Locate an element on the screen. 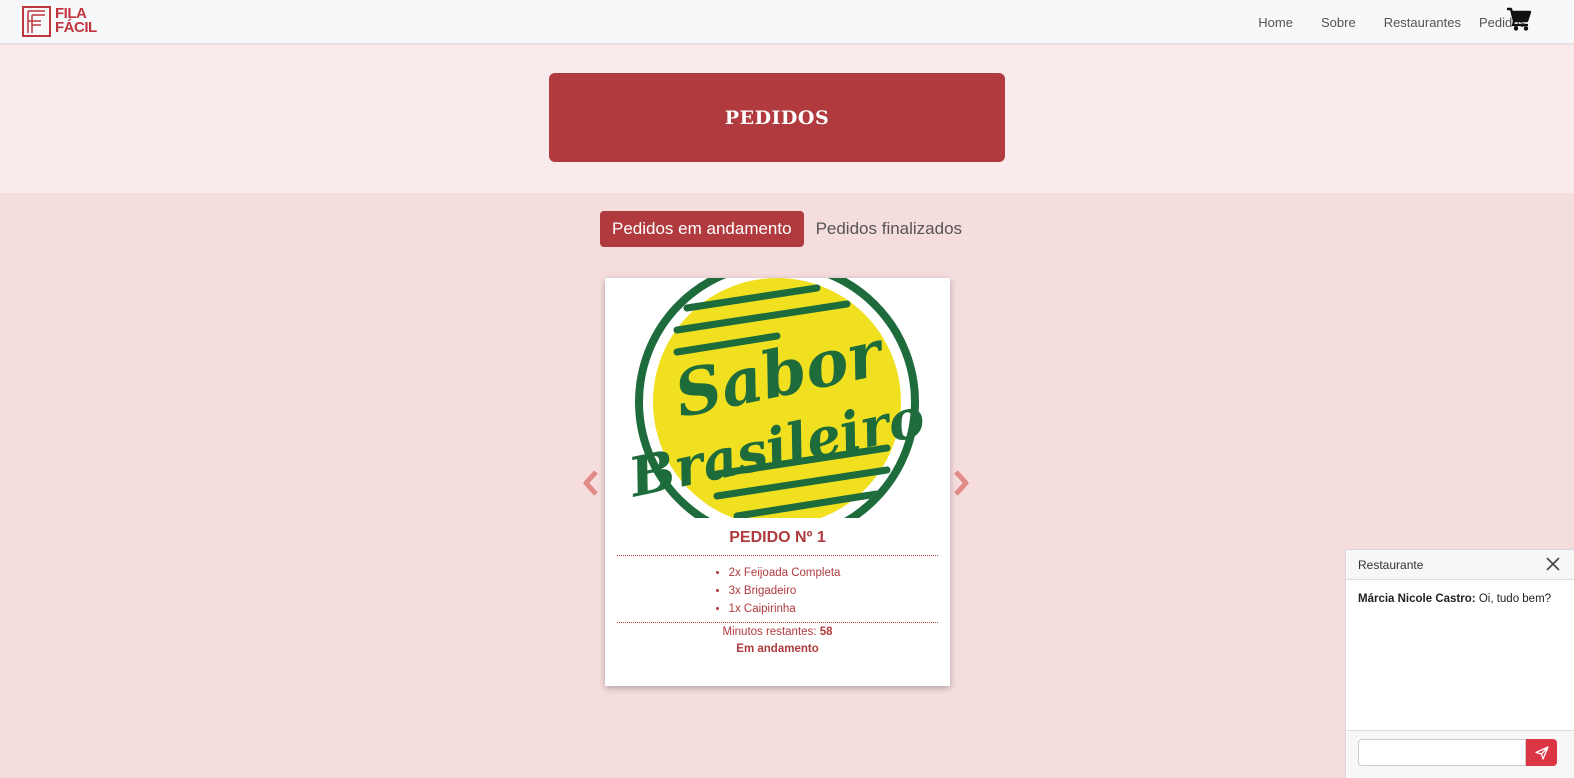  page-title: PEDIDOS is located at coordinates (777, 117).